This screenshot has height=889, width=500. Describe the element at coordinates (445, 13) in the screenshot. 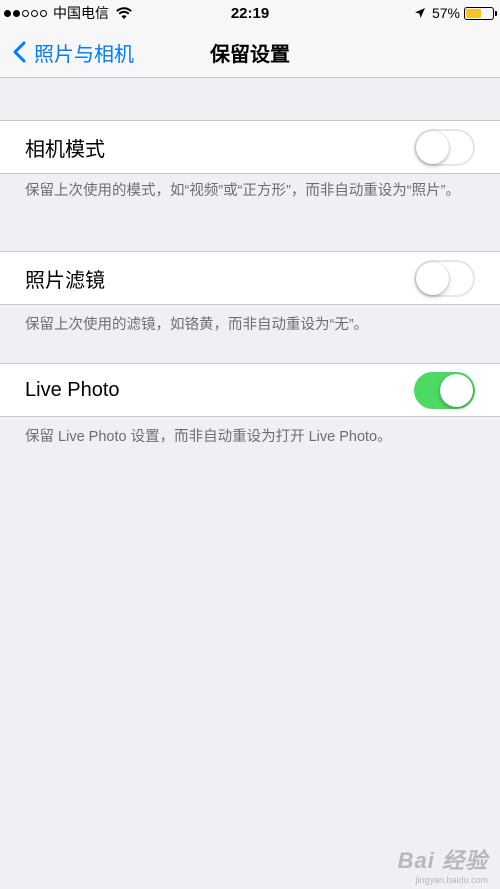

I see `battery-percent: 57%` at that location.